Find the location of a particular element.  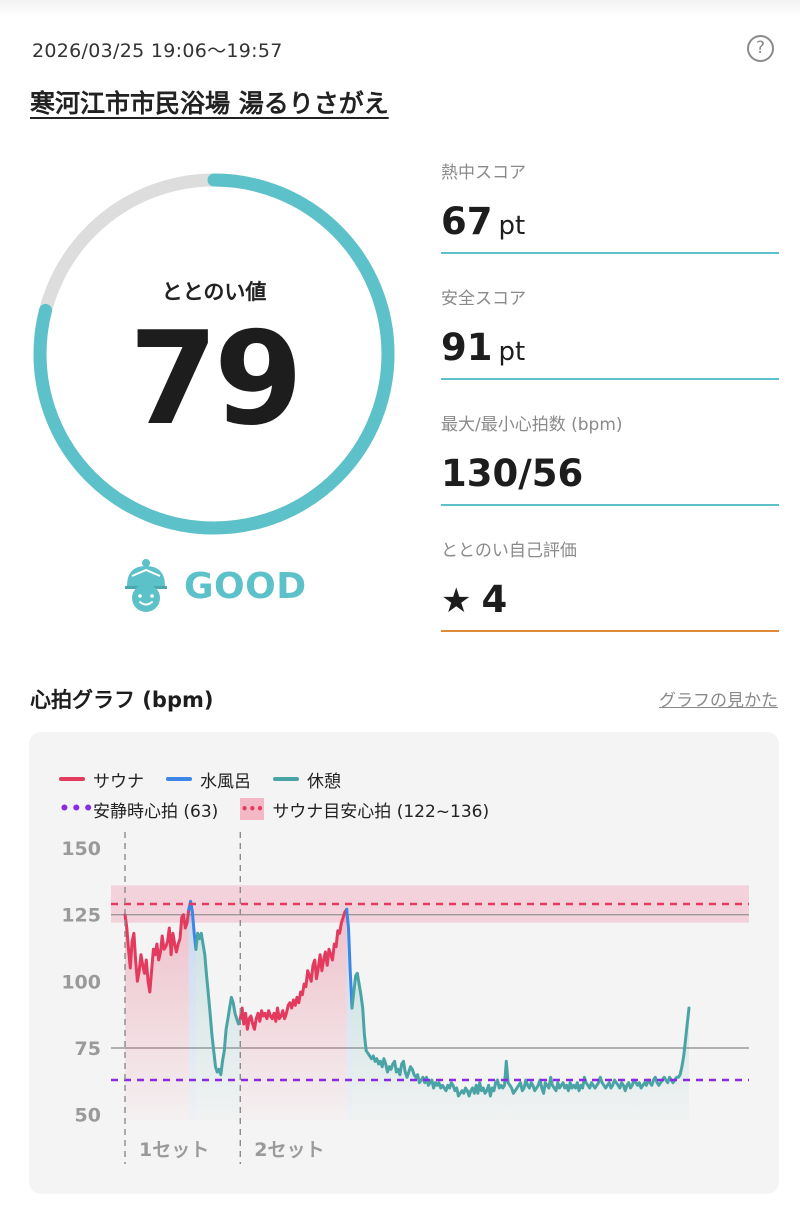

totonoi-label: ととのい値 is located at coordinates (214, 292).